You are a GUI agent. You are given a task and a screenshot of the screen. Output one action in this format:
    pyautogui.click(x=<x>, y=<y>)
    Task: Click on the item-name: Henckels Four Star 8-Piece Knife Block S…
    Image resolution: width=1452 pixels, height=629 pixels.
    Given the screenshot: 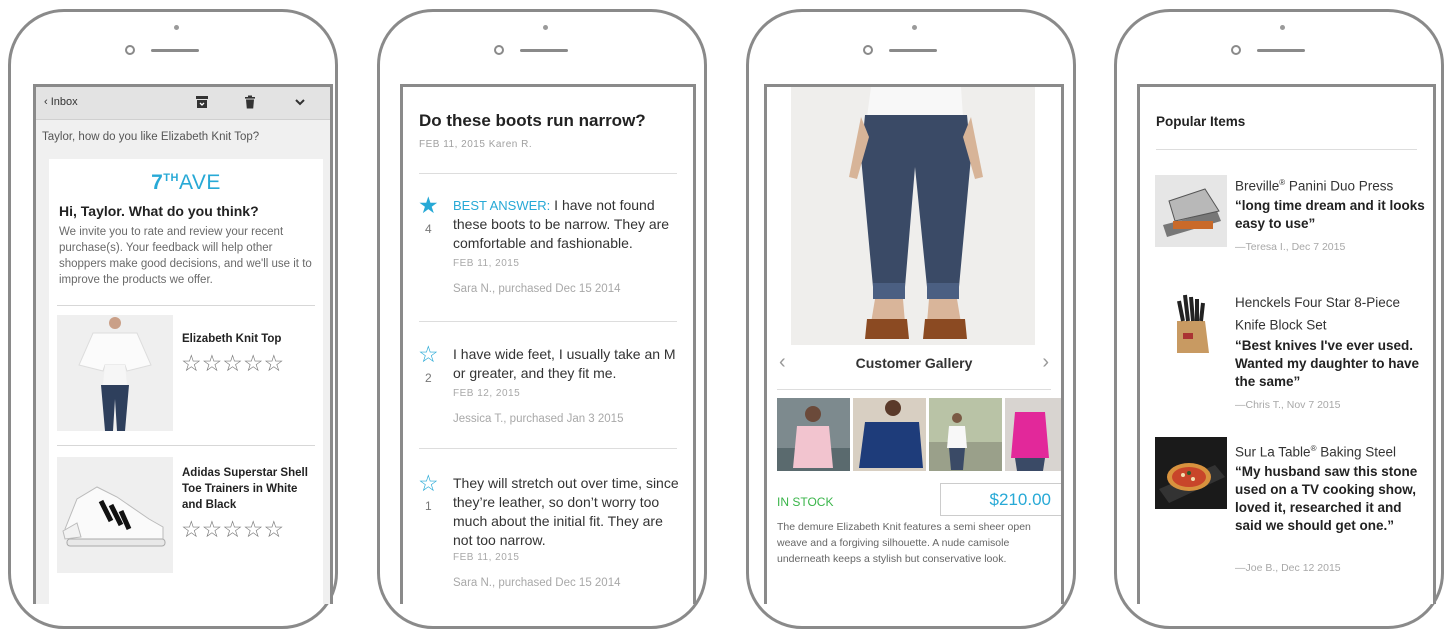 What is the action you would take?
    pyautogui.click(x=1318, y=314)
    